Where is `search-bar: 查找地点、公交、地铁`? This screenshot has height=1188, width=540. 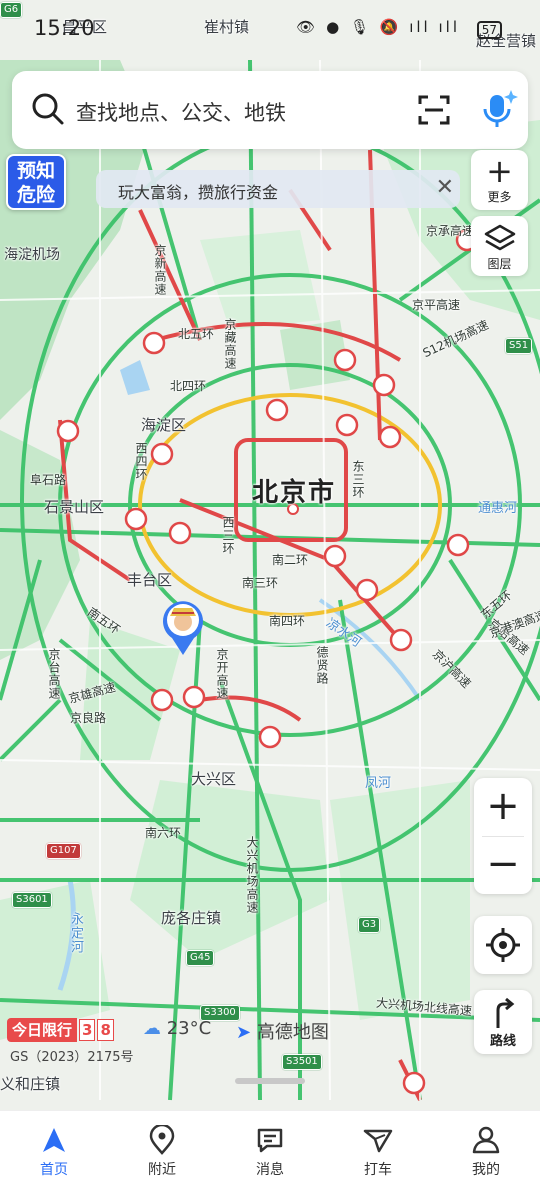 search-bar: 查找地点、公交、地铁 is located at coordinates (270, 110).